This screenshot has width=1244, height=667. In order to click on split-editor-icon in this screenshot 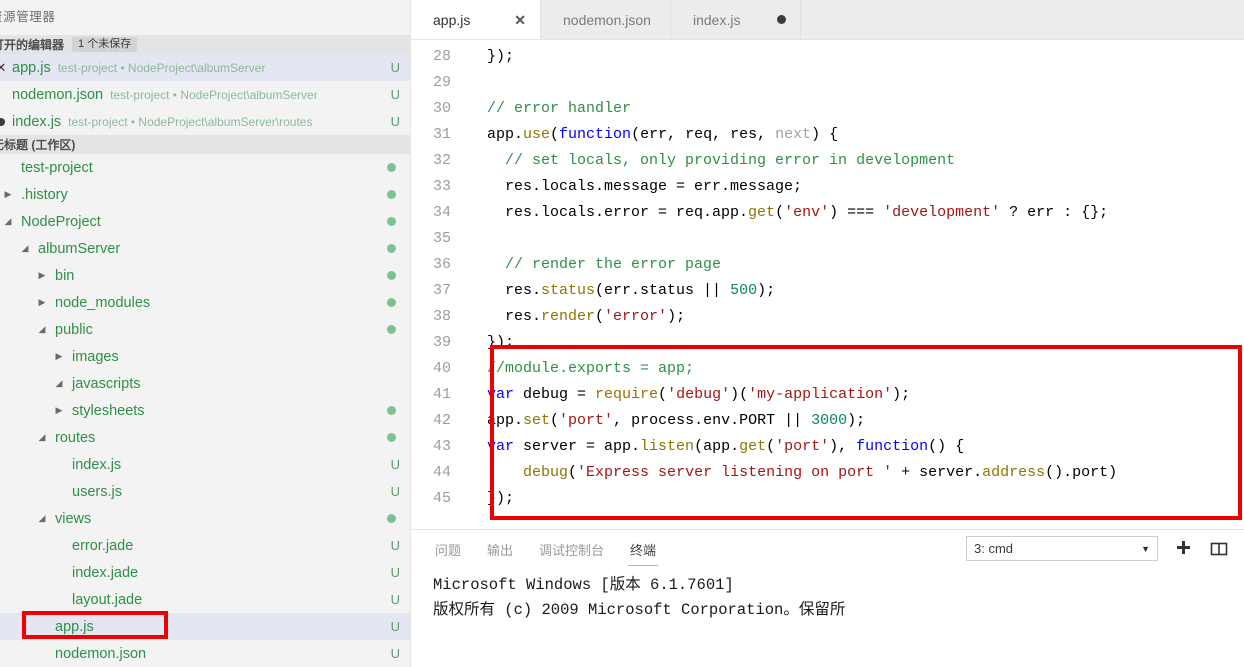, I will do `click(1219, 549)`.